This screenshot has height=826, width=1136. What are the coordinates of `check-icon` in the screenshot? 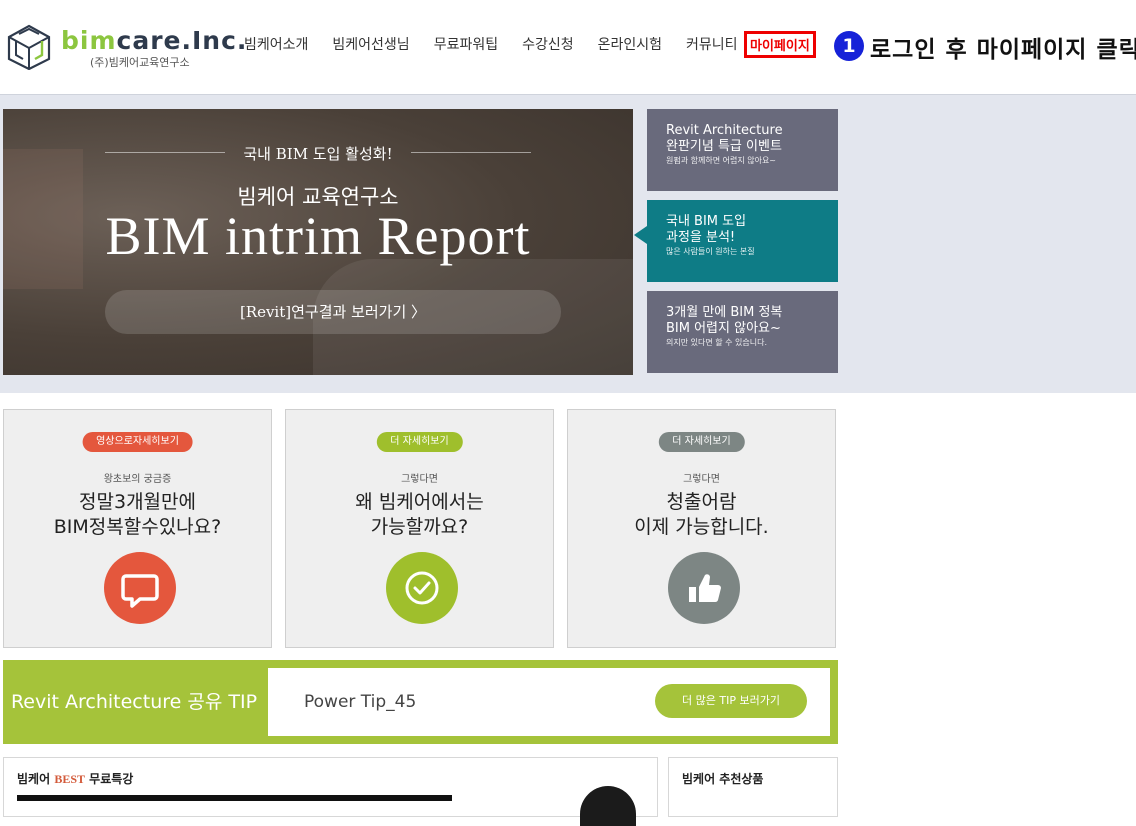 It's located at (422, 588).